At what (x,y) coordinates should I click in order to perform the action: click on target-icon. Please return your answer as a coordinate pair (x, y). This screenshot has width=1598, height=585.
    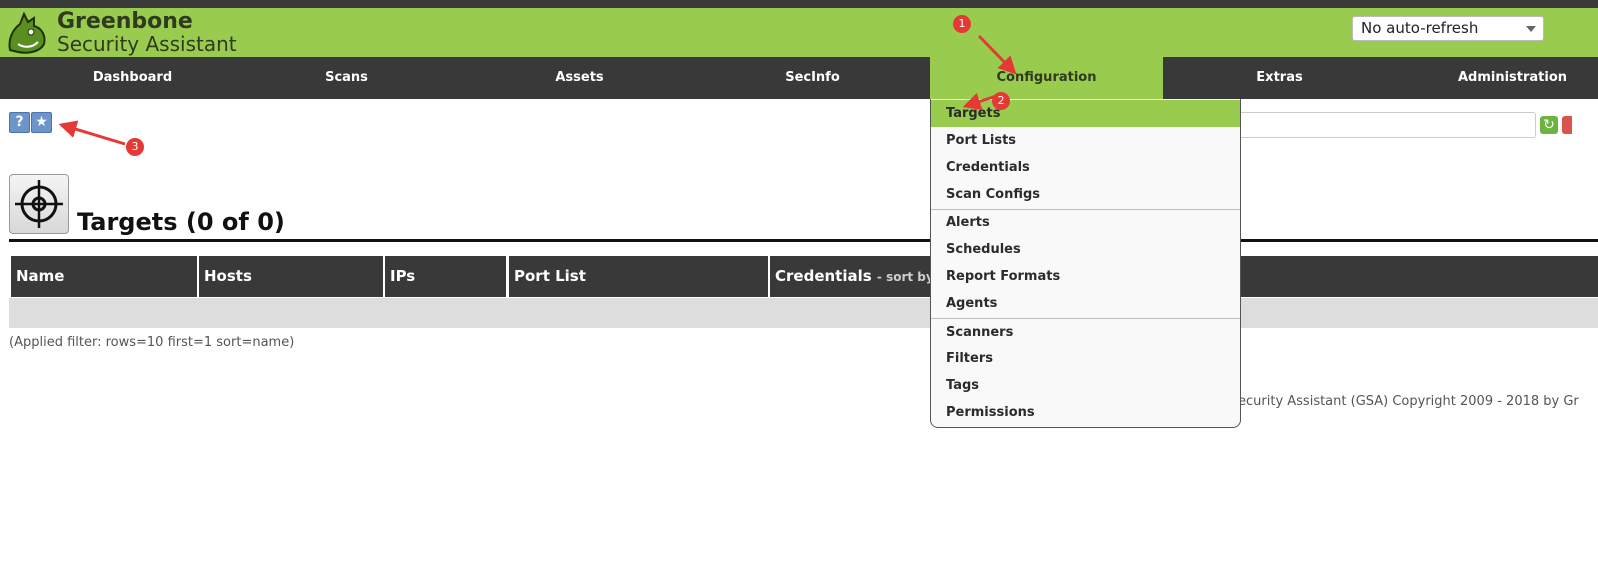
    Looking at the image, I should click on (39, 204).